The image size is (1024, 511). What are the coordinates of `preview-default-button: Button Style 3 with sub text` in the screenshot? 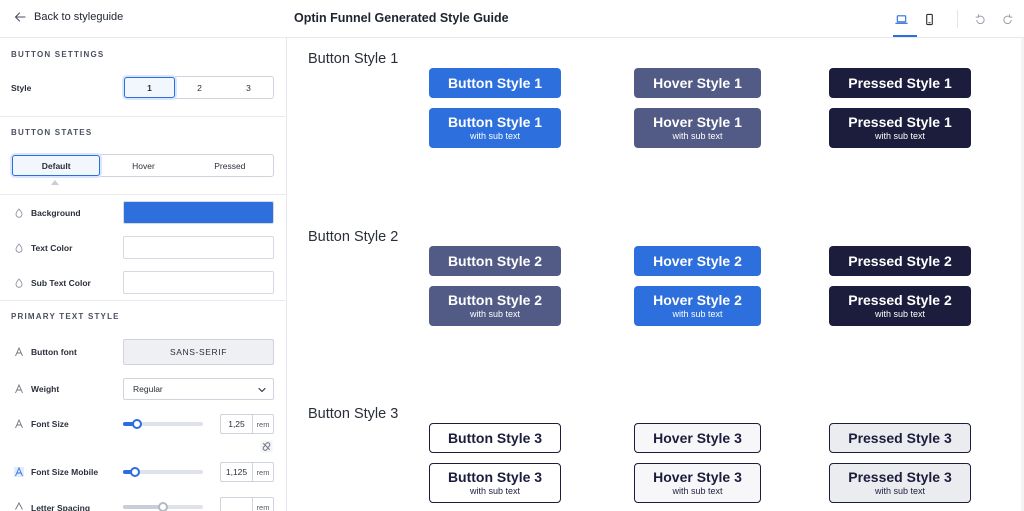 It's located at (495, 483).